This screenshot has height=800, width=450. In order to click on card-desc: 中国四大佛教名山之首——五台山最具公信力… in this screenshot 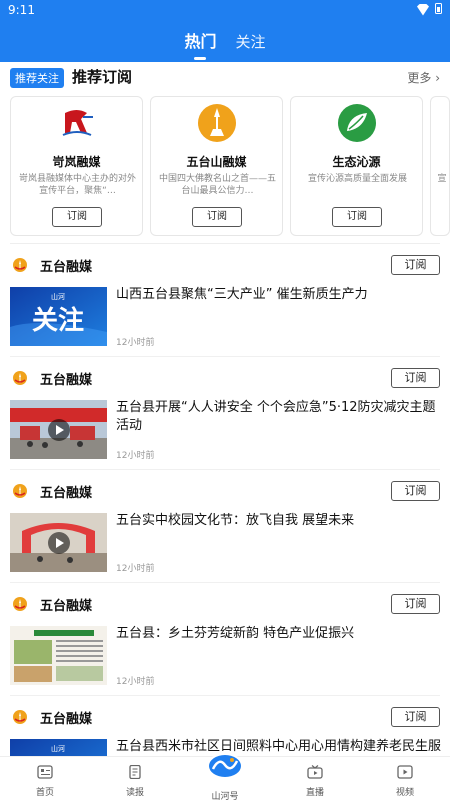, I will do `click(217, 185)`.